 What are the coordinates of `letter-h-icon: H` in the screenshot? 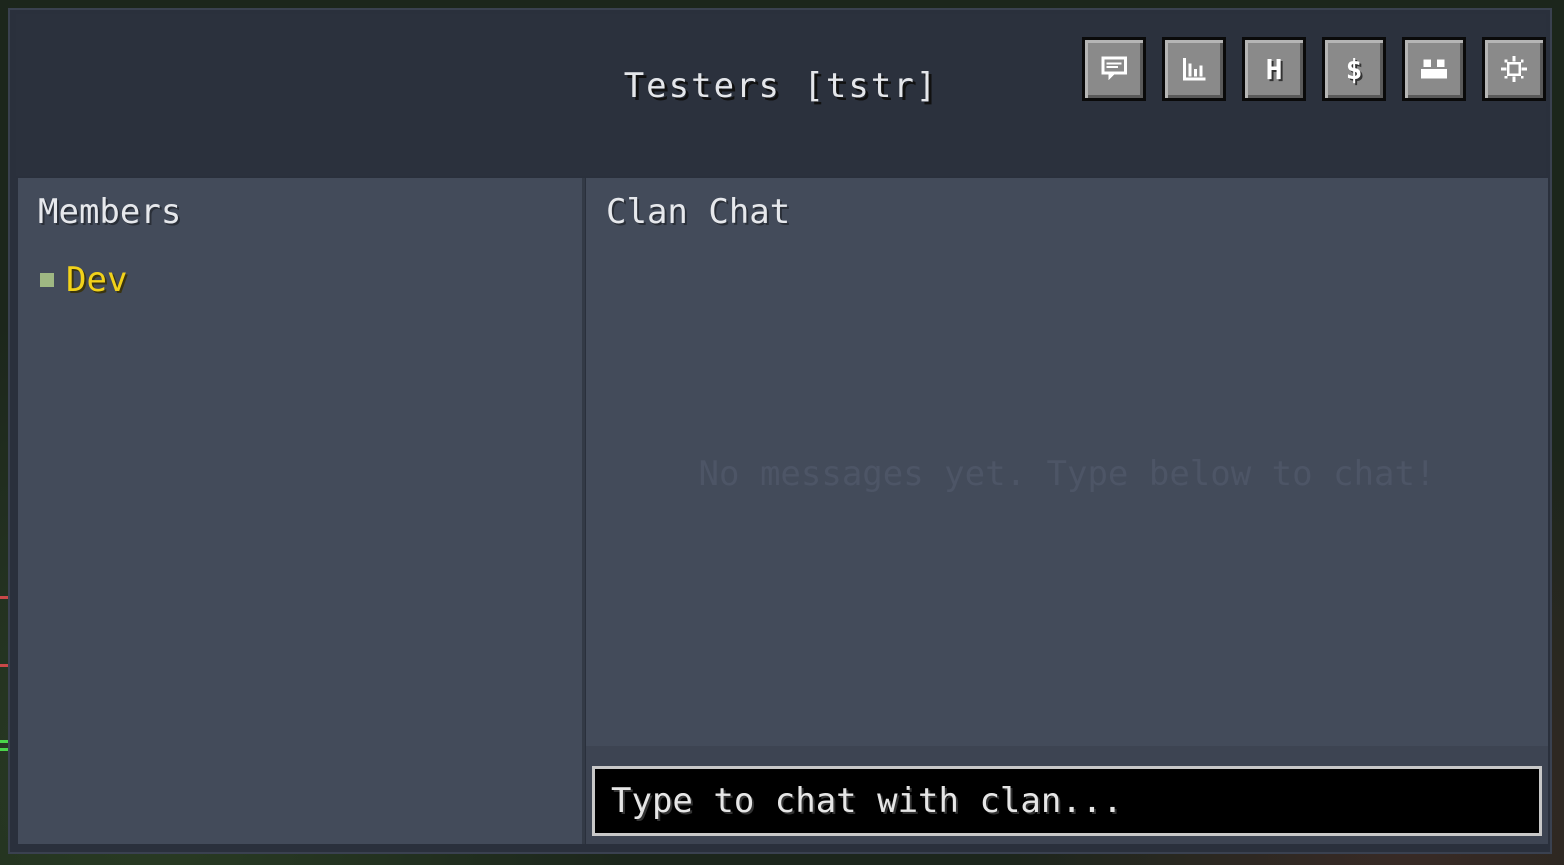 It's located at (1274, 69).